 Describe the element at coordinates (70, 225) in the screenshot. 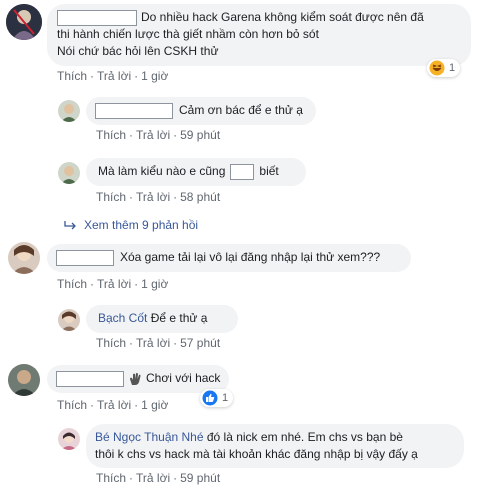

I see `reply-arrow-icon` at that location.